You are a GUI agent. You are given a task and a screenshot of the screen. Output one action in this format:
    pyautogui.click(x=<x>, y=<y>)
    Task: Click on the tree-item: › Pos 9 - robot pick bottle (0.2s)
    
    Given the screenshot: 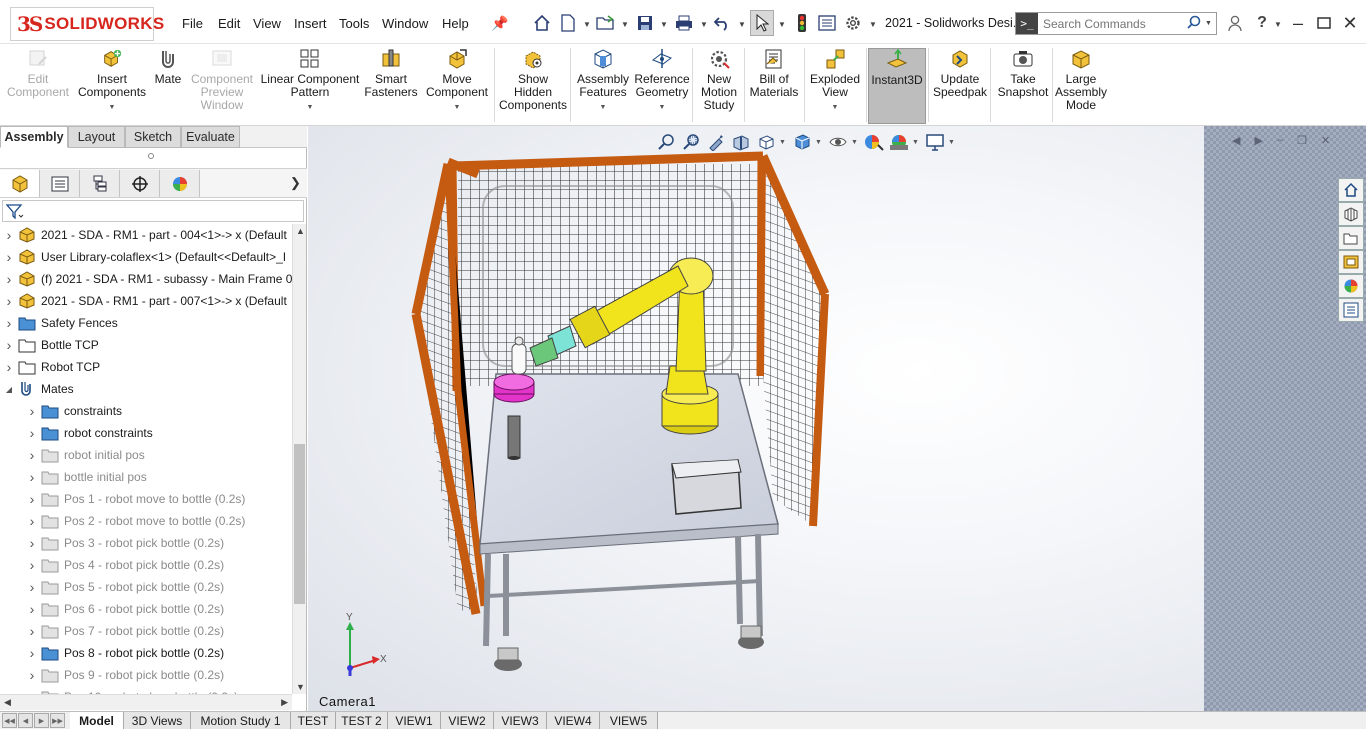 What is the action you would take?
    pyautogui.click(x=146, y=675)
    